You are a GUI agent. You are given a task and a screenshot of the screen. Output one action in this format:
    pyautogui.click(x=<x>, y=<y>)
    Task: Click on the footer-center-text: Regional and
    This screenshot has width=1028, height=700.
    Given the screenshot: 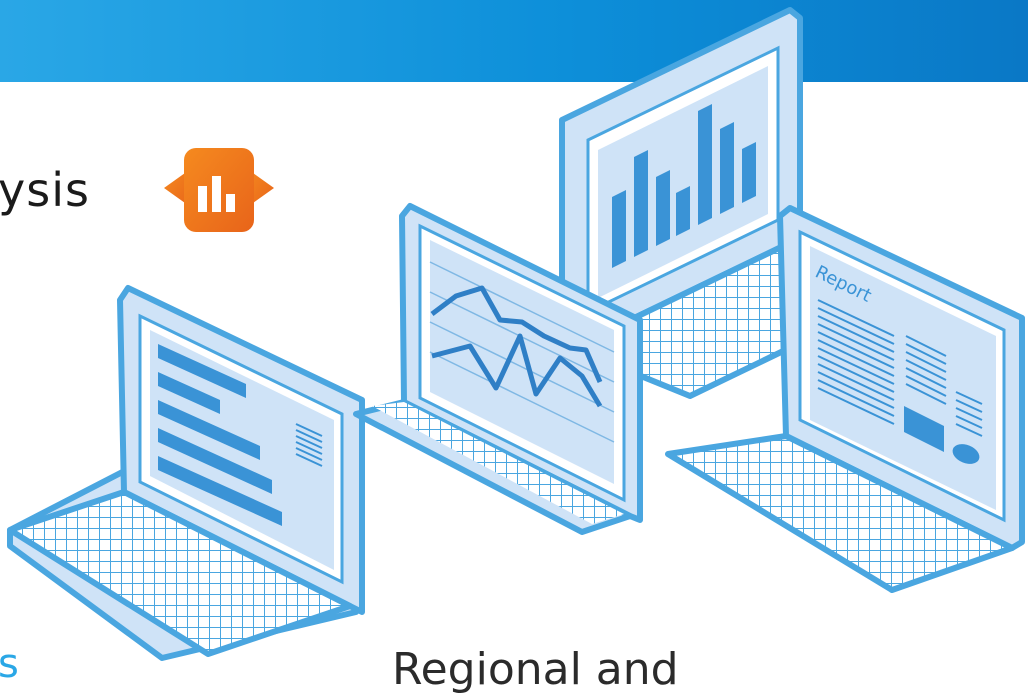 What is the action you would take?
    pyautogui.click(x=535, y=669)
    